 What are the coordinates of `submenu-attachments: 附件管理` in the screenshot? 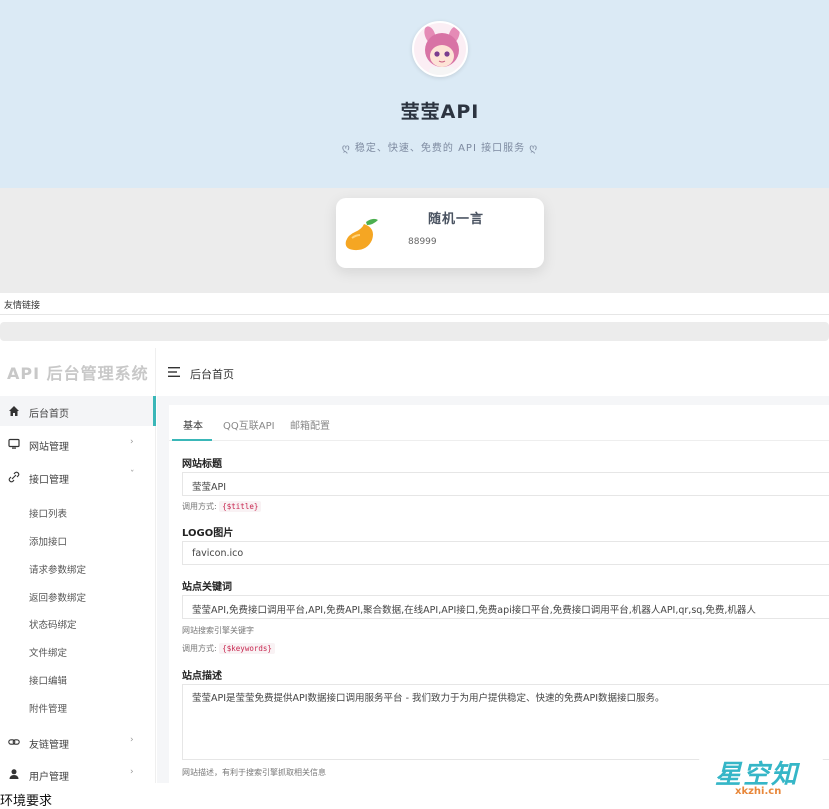 It's located at (48, 708).